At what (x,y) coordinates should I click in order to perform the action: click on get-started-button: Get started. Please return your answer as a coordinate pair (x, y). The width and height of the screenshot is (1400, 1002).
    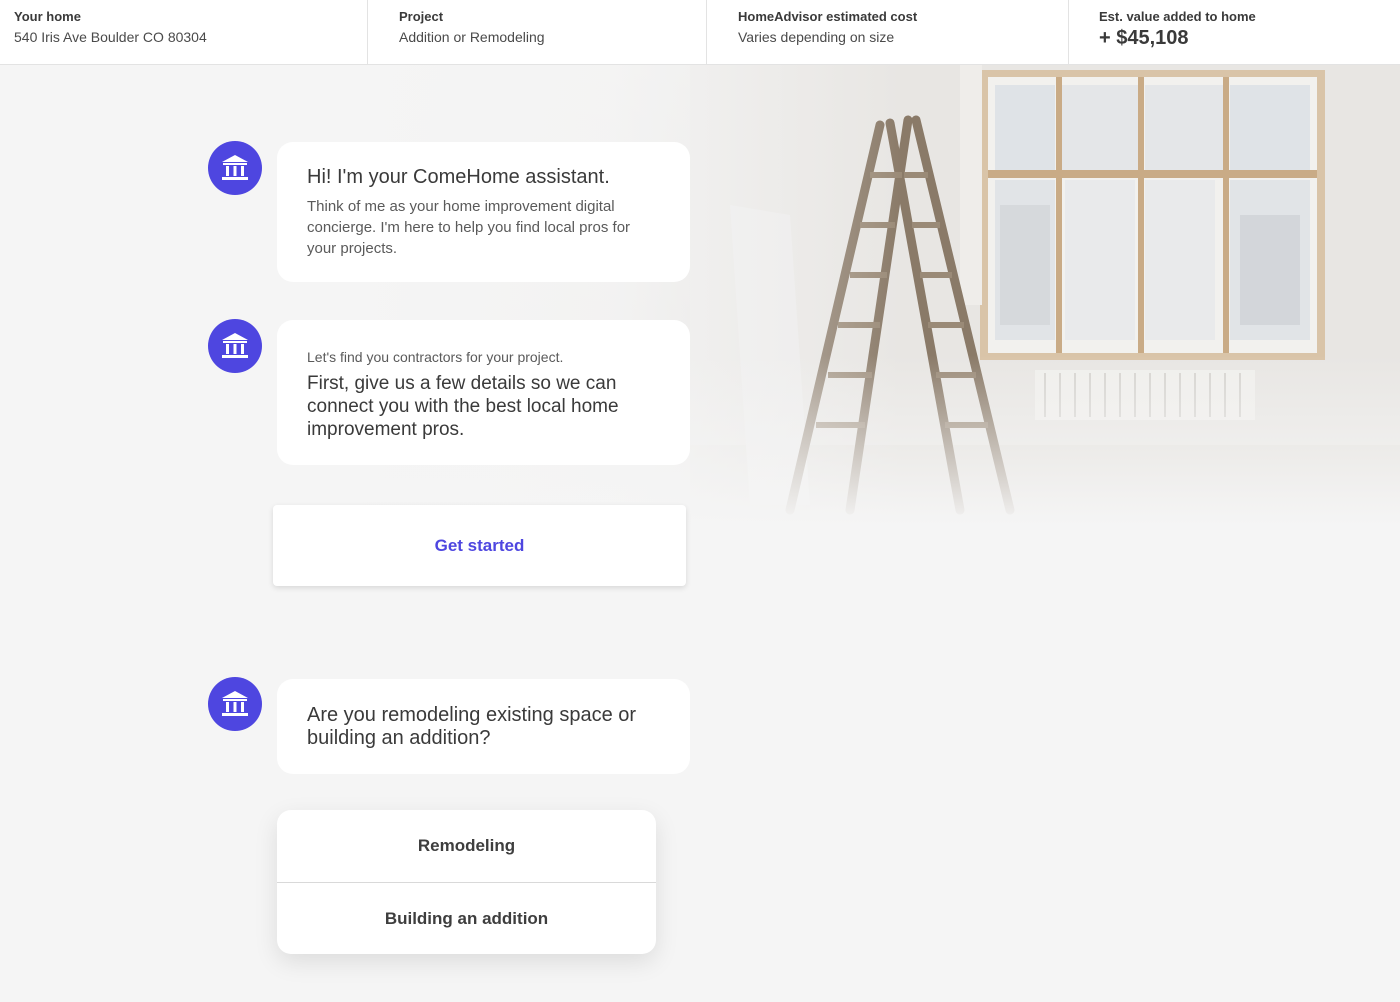
    Looking at the image, I should click on (479, 545).